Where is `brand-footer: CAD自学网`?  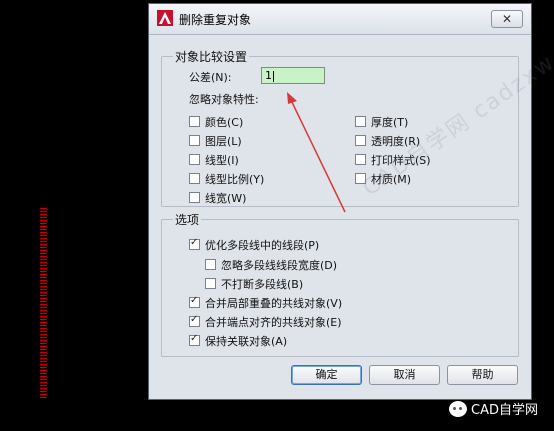 brand-footer: CAD自学网 is located at coordinates (493, 408).